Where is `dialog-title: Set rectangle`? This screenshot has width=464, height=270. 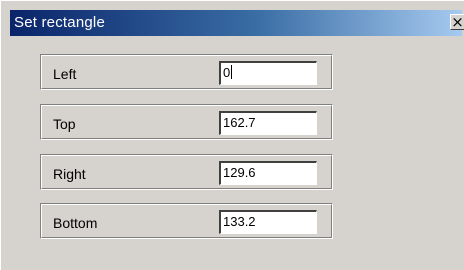
dialog-title: Set rectangle is located at coordinates (59, 22).